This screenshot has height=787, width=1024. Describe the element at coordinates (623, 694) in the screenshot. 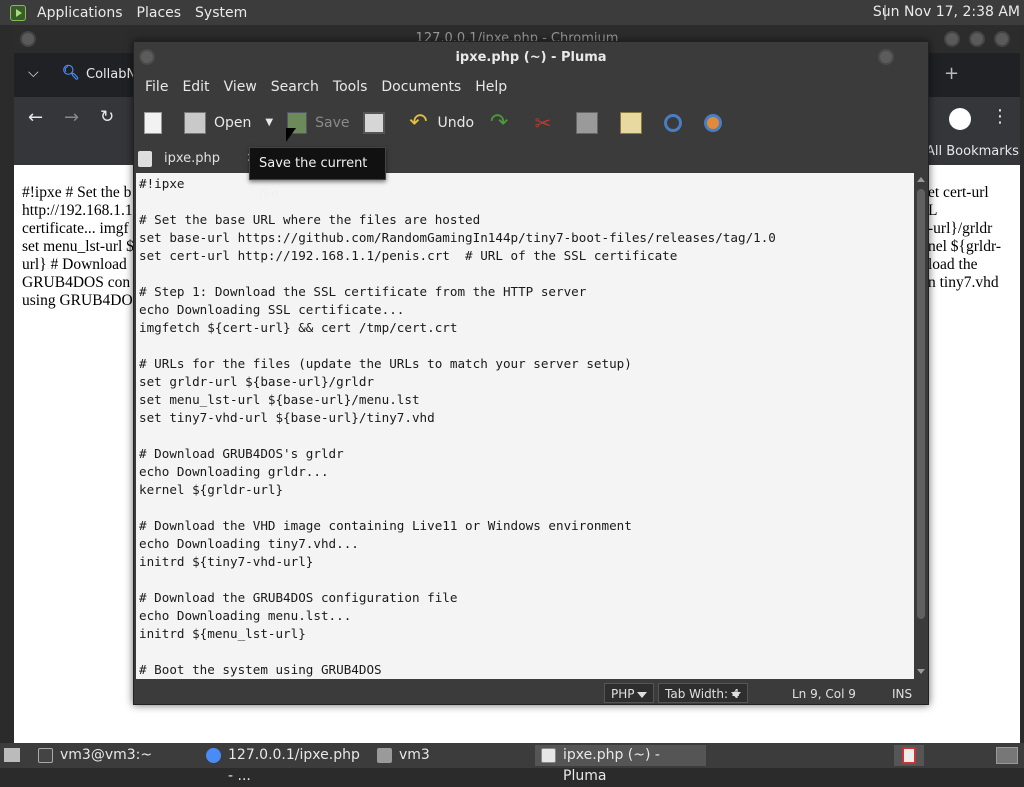

I see `language-label: PHP` at that location.